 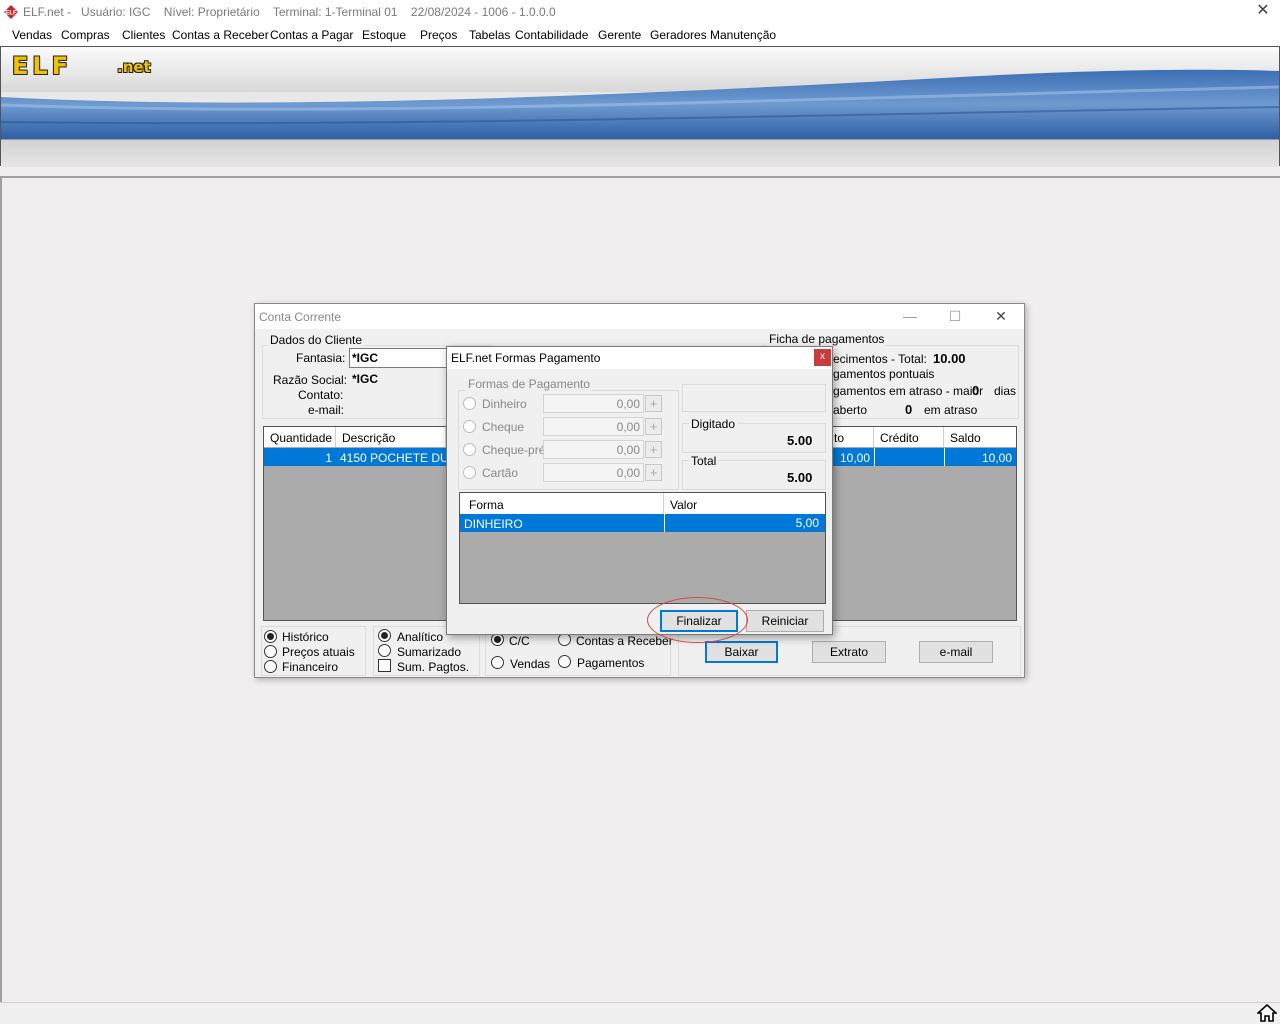 I want to click on col-debito: to, so click(x=851, y=437).